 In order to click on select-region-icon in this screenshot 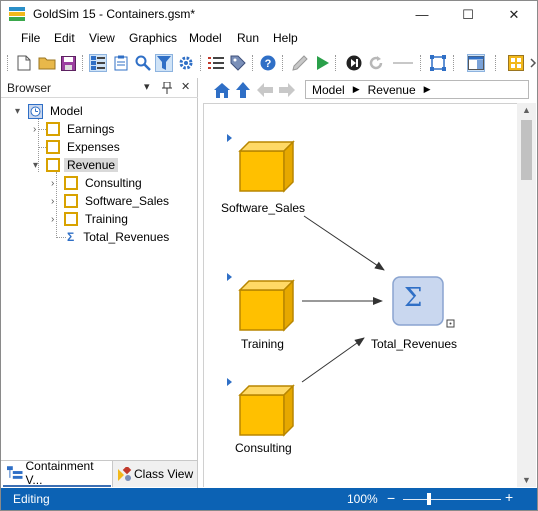, I will do `click(438, 63)`.